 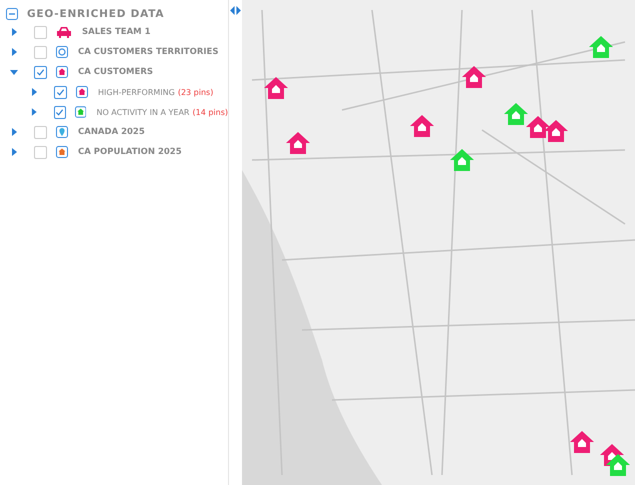 What do you see at coordinates (162, 112) in the screenshot?
I see `layer-label: NO ACTIVITY IN A YEAR (14 pins)` at bounding box center [162, 112].